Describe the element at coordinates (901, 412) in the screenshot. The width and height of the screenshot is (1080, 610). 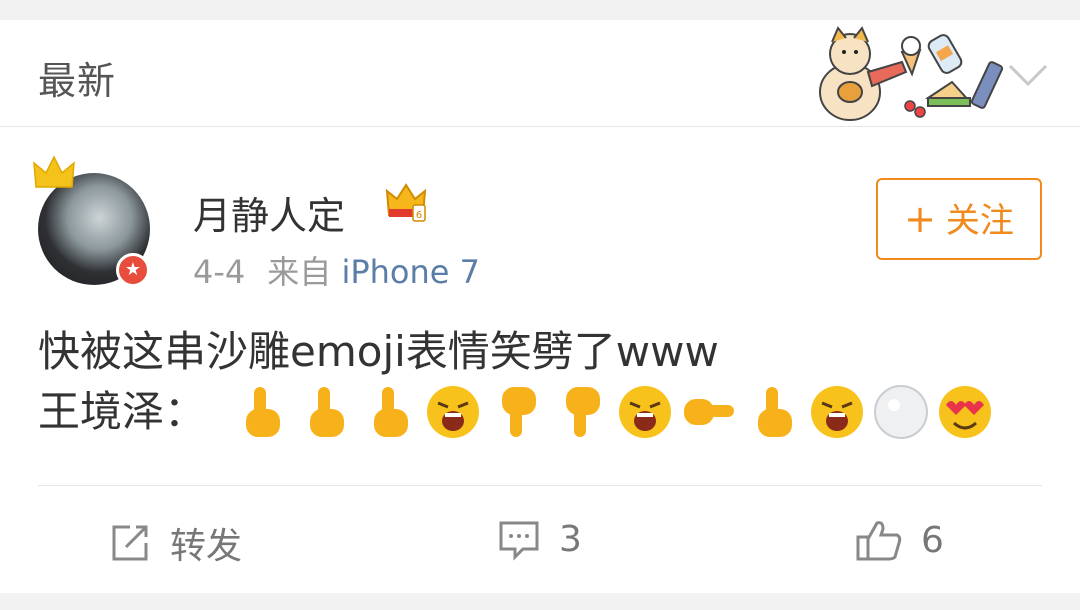
I see `rice-bowl-emoji-icon` at that location.